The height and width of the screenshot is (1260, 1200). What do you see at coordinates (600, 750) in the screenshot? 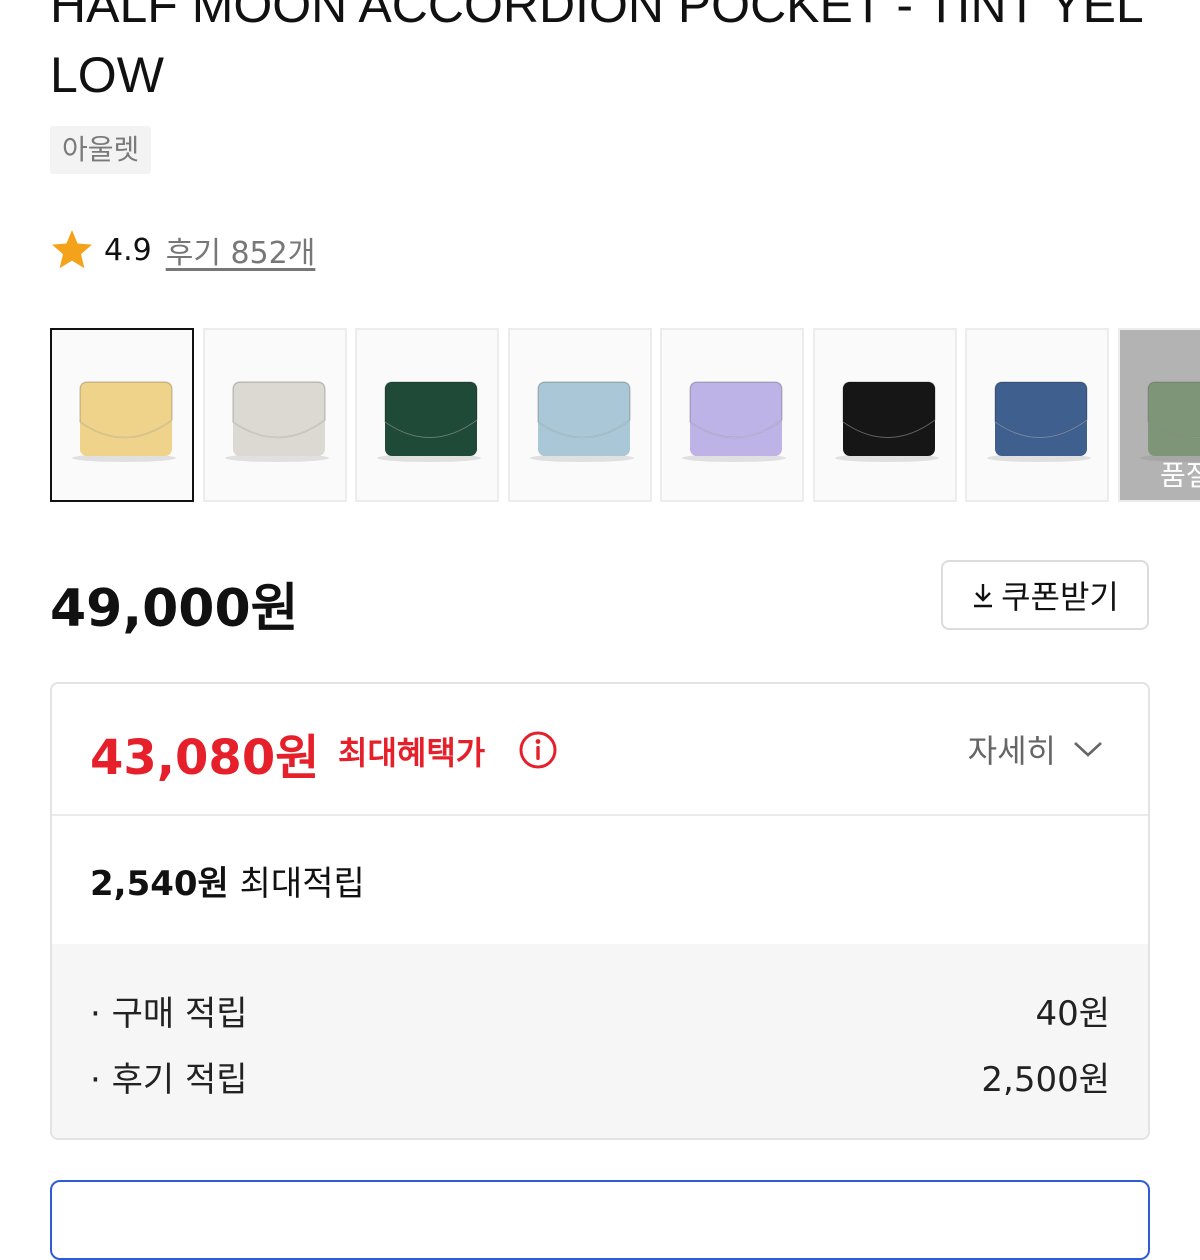
I see `benefit-header: 43,080원 최대혜택가 자세히` at bounding box center [600, 750].